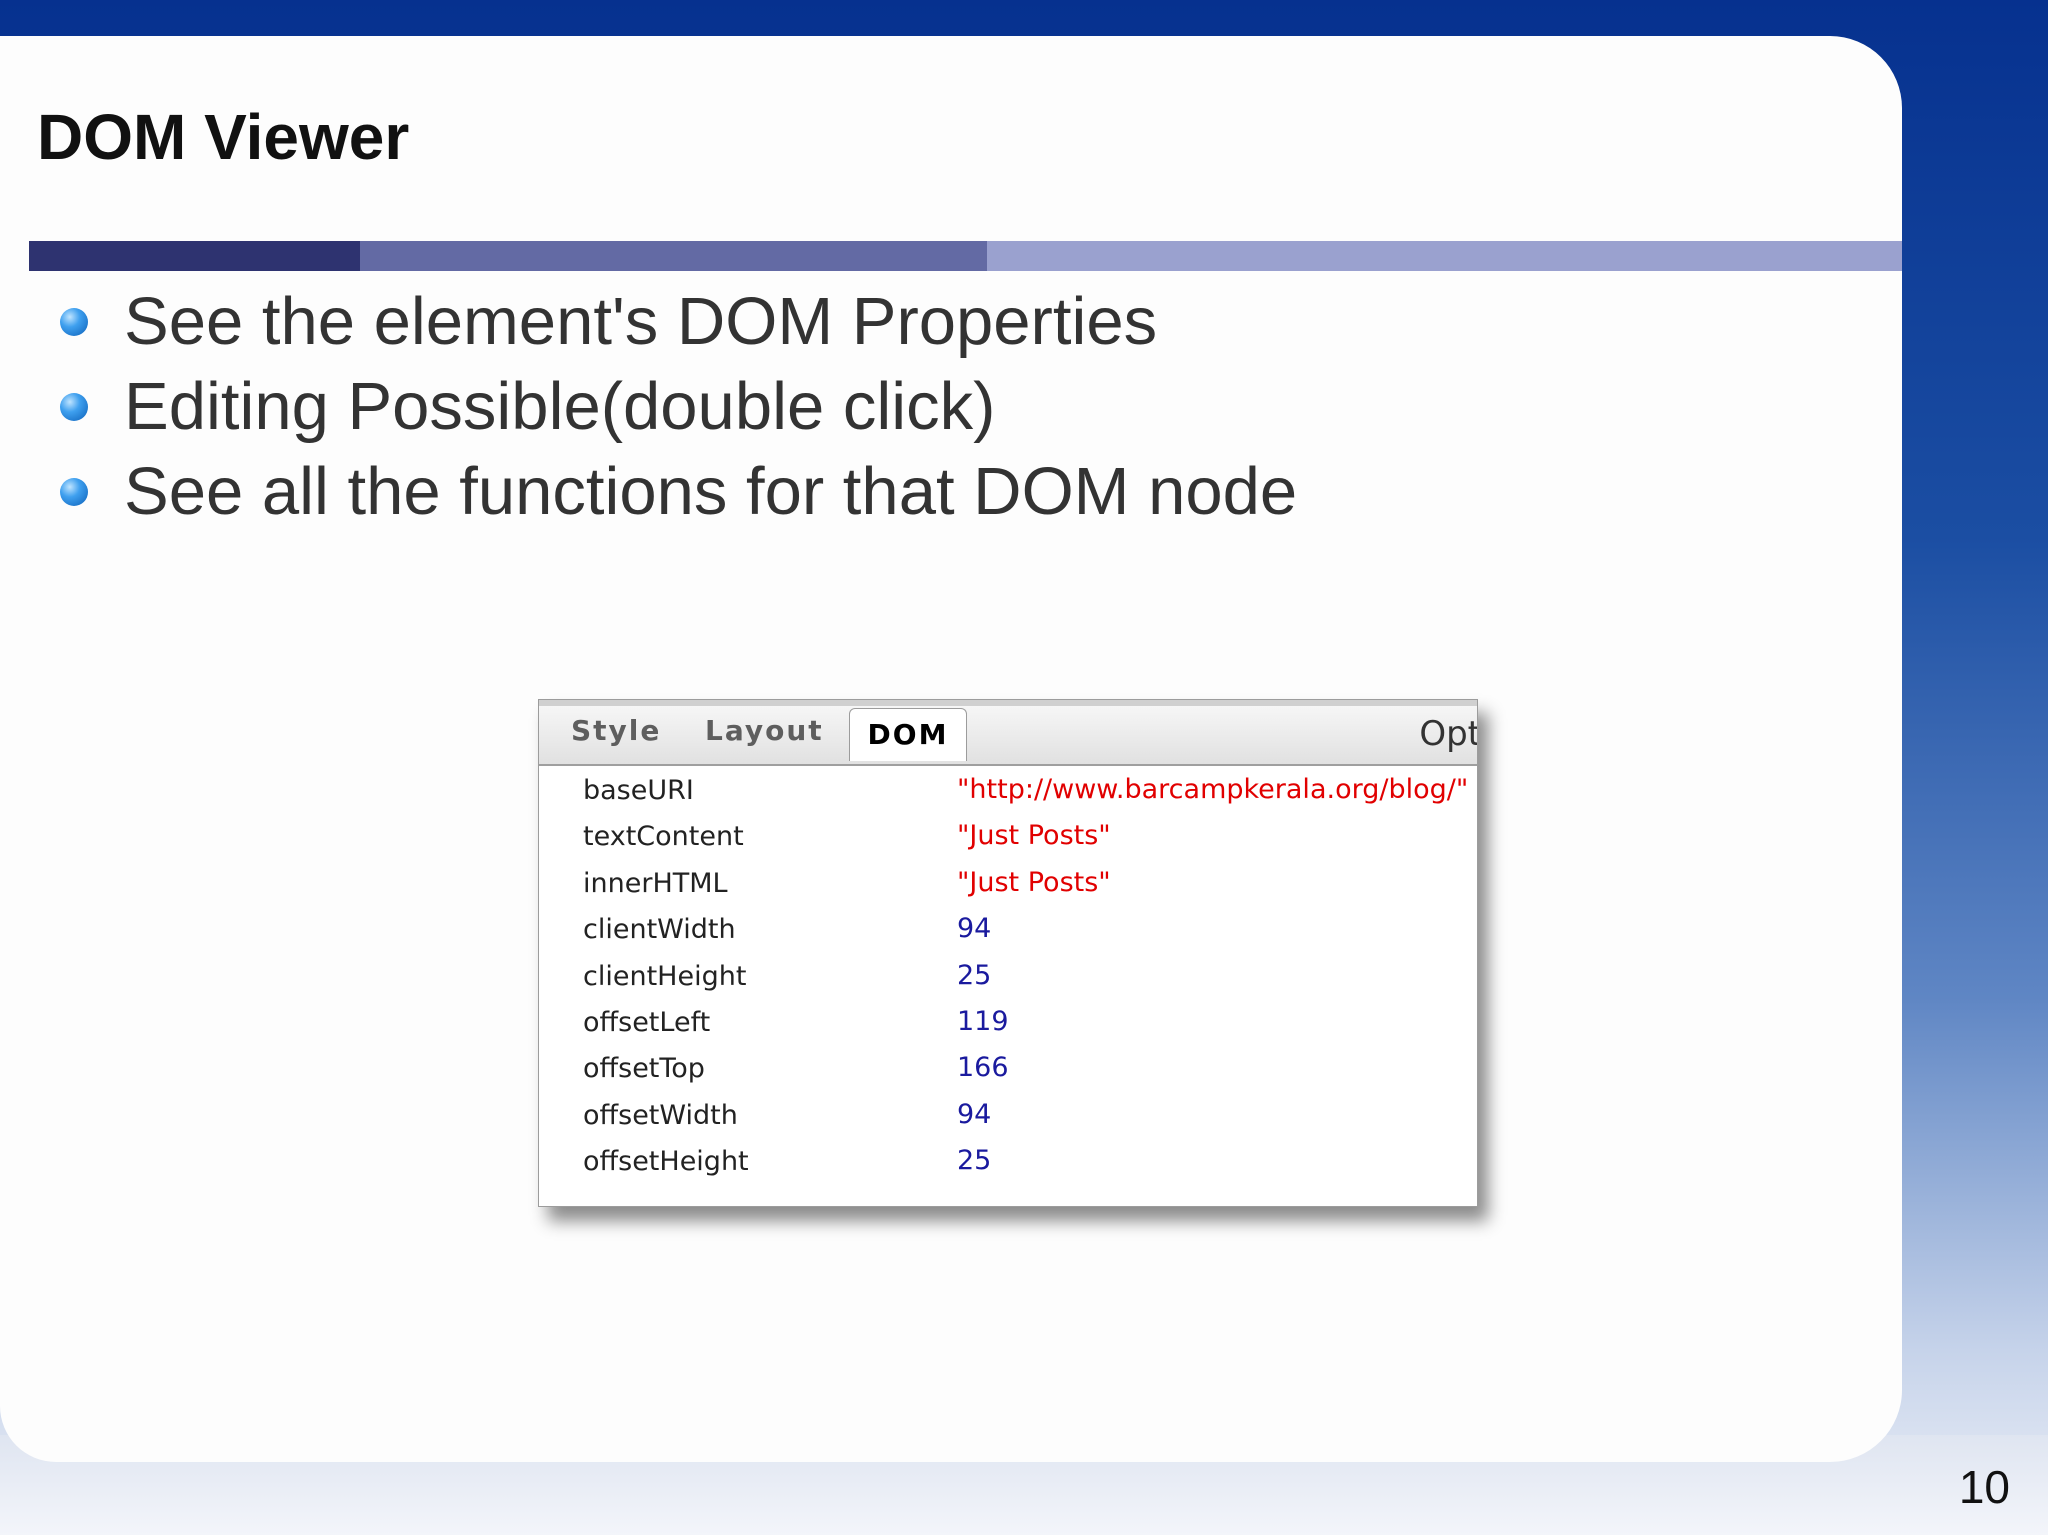  What do you see at coordinates (647, 1022) in the screenshot?
I see `property-name: offsetLeft` at bounding box center [647, 1022].